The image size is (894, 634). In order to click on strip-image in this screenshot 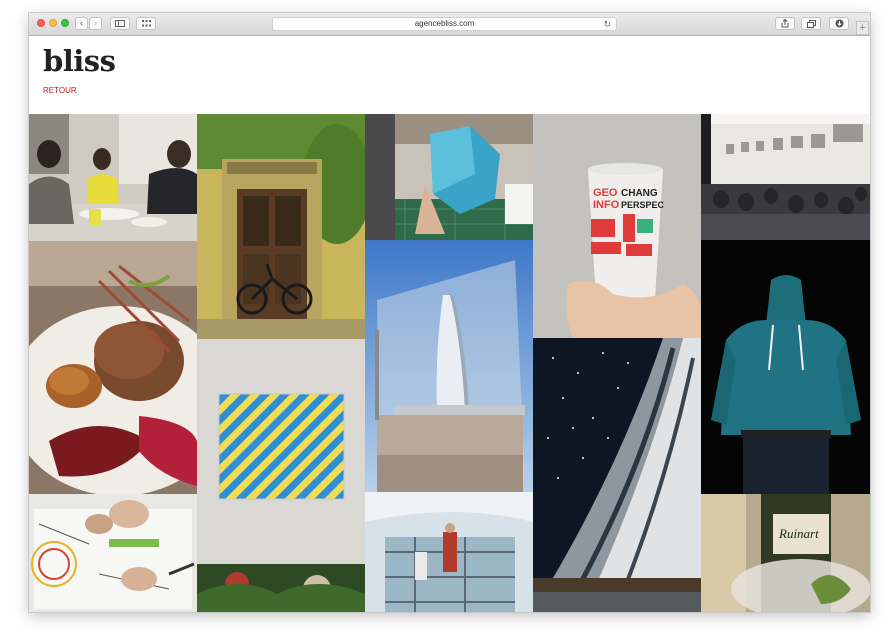, I will do `click(617, 602)`.